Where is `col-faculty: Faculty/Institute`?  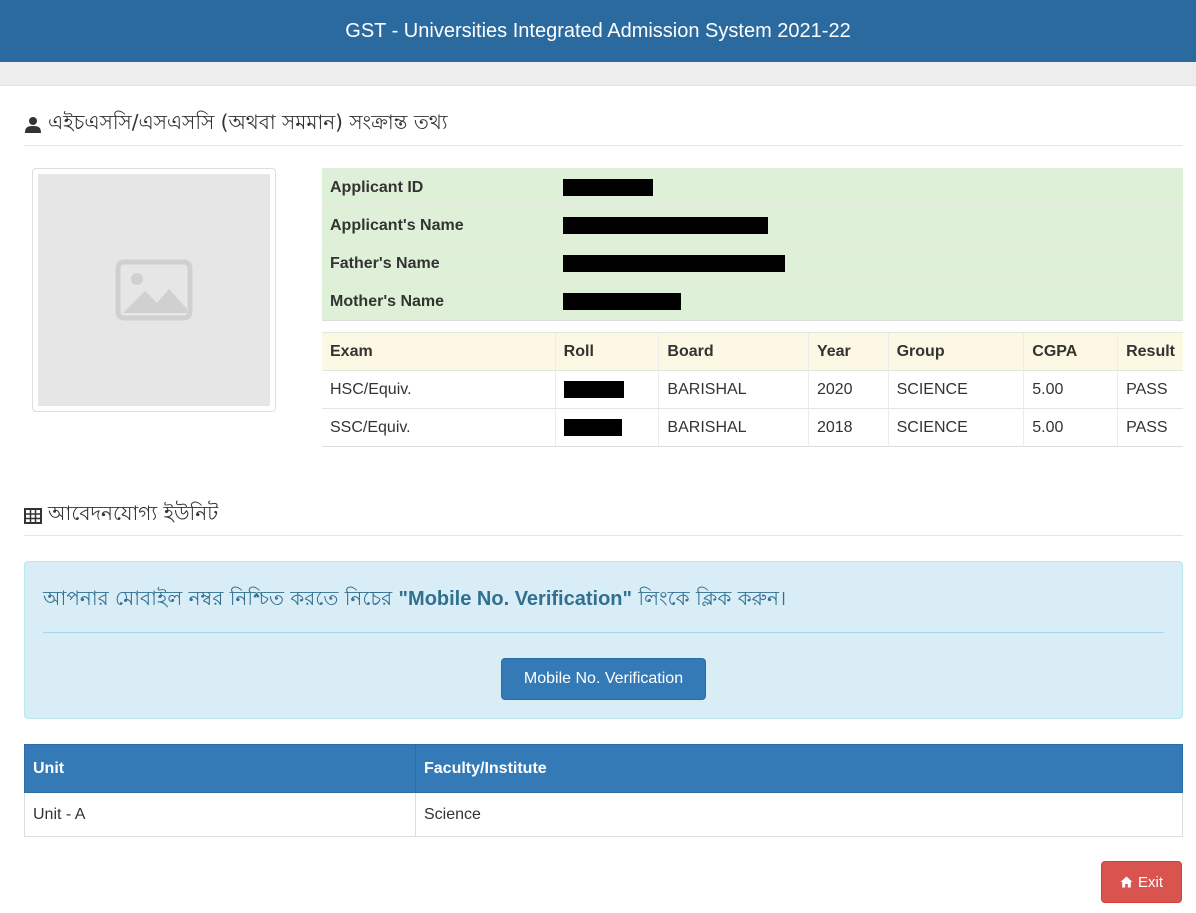
col-faculty: Faculty/Institute is located at coordinates (799, 768).